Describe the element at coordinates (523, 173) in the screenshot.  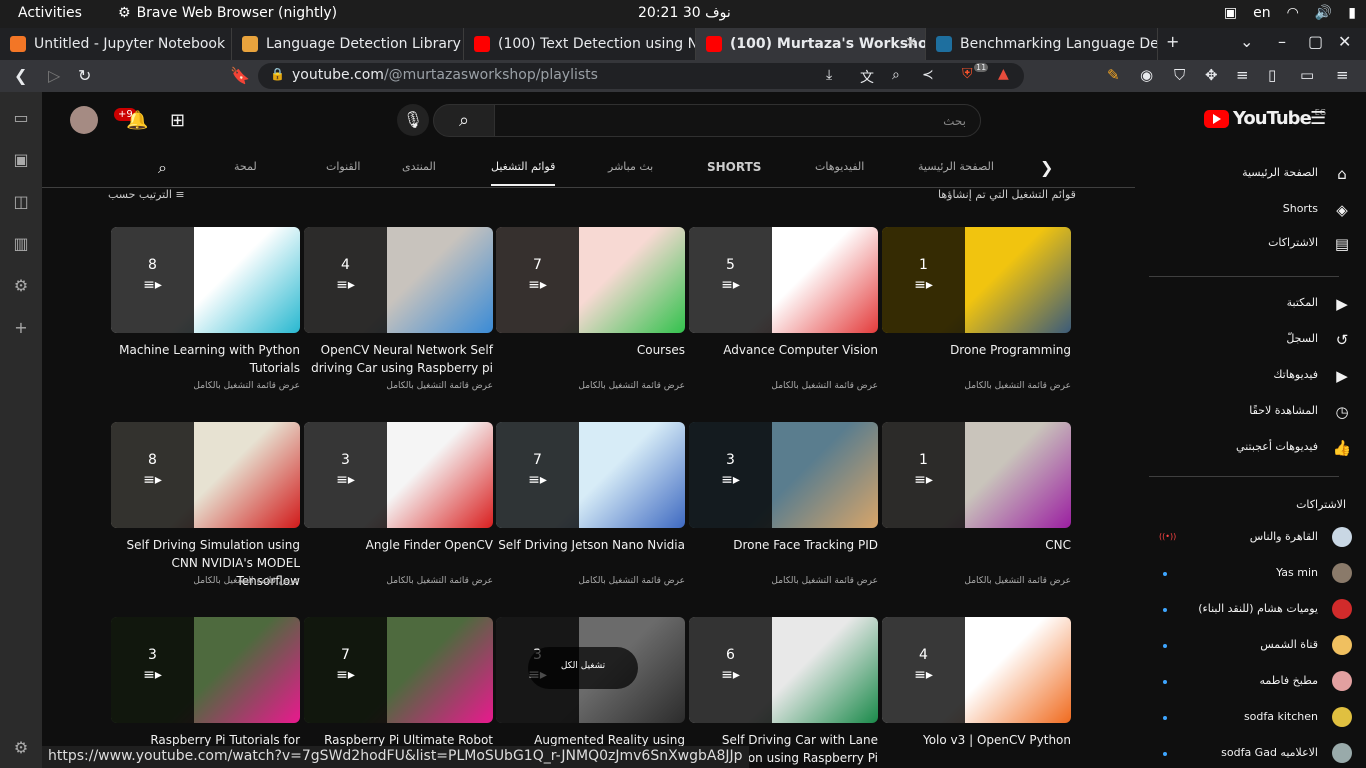
I see `channel-tab: قوائم التشغيل` at that location.